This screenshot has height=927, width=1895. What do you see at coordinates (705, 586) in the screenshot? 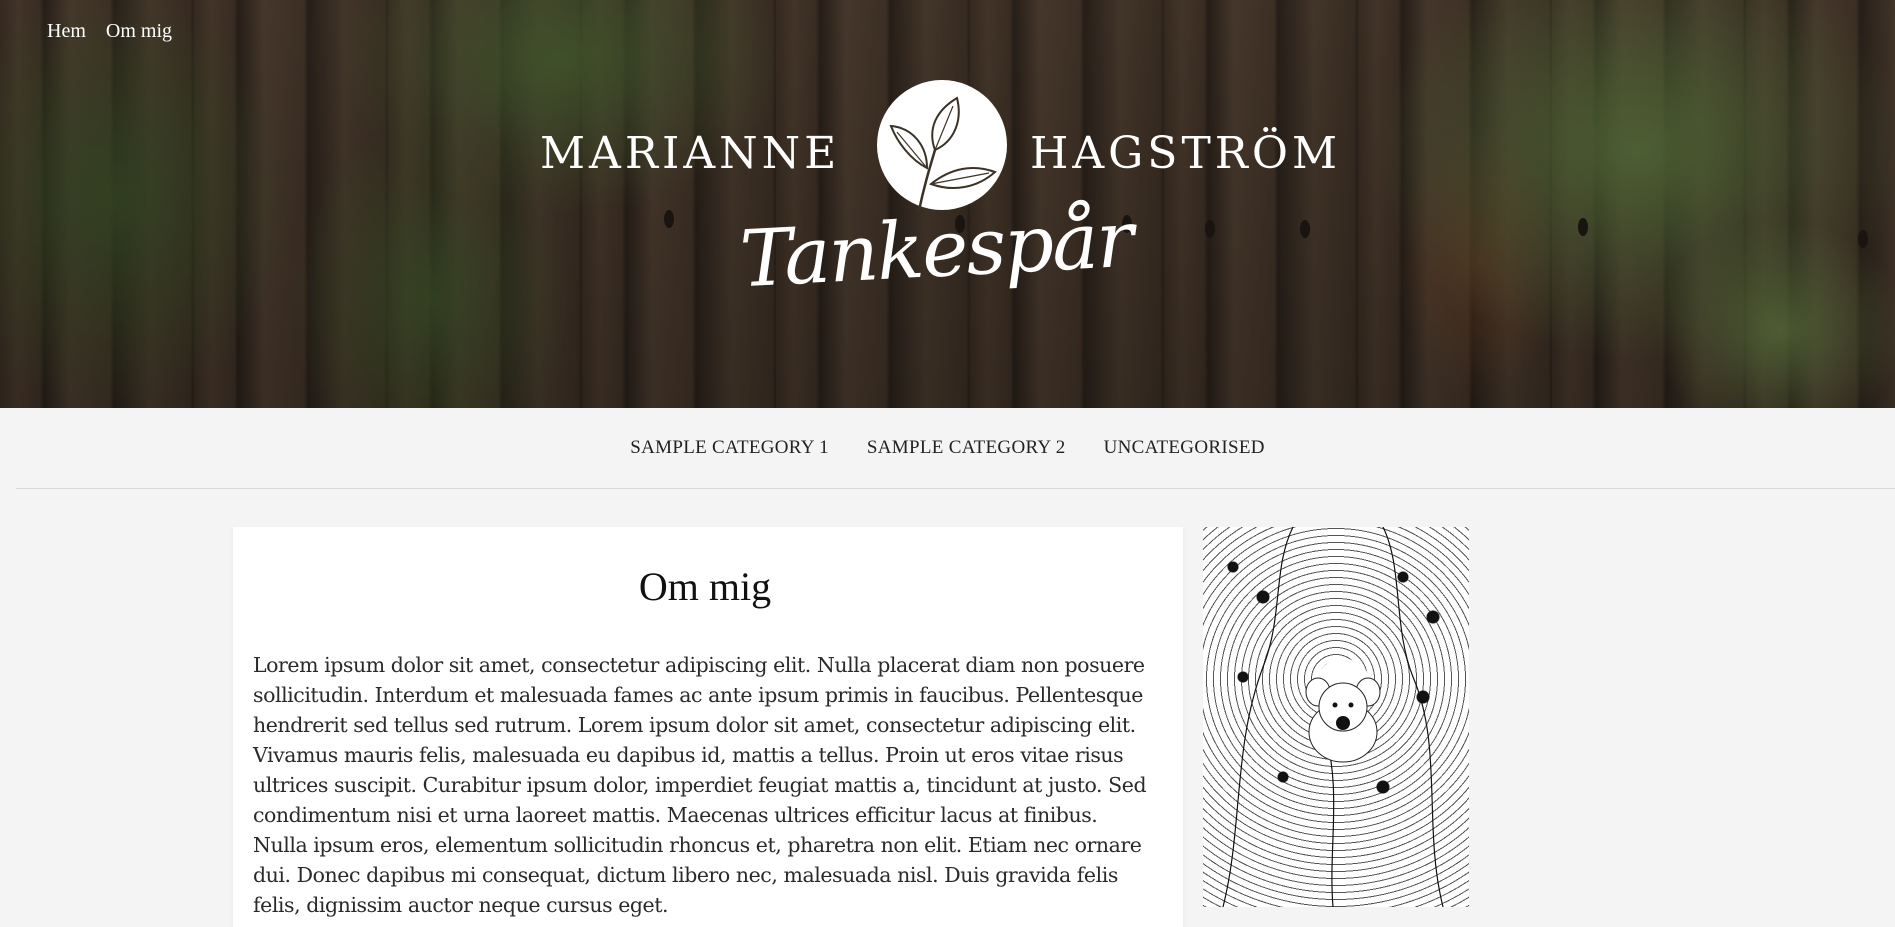
I see `page-title: Om mig` at bounding box center [705, 586].